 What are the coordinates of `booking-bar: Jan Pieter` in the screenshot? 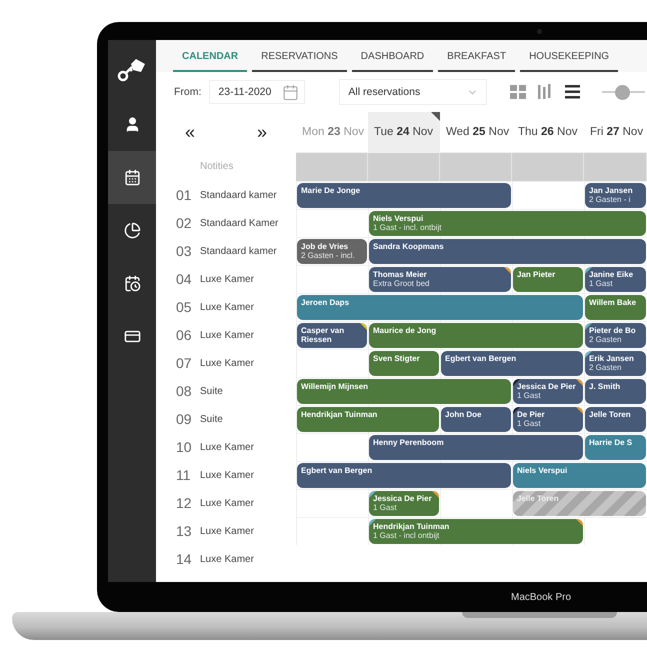 It's located at (548, 279).